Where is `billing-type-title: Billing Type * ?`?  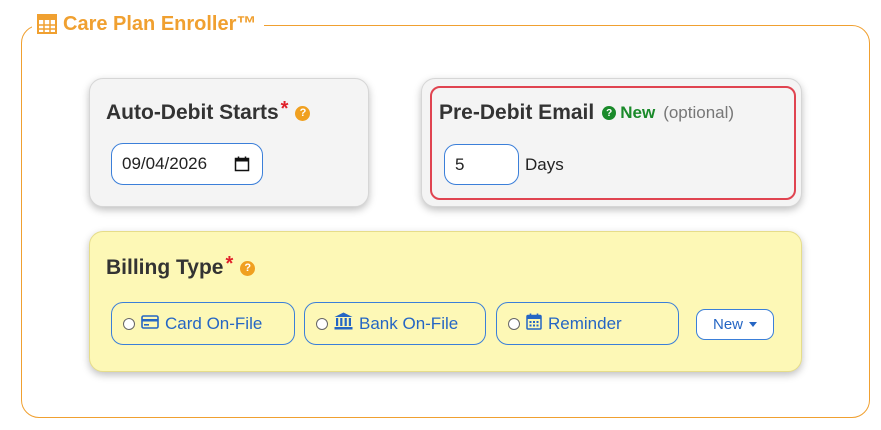
billing-type-title: Billing Type * ? is located at coordinates (181, 266).